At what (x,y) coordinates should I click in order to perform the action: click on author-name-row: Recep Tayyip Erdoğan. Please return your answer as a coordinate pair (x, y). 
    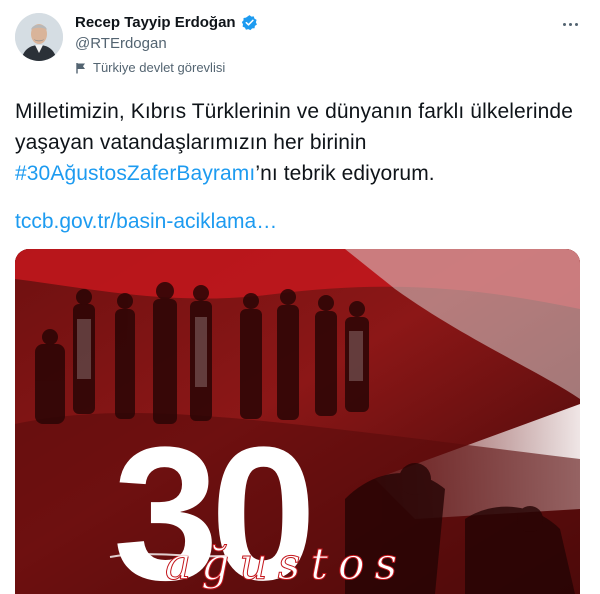
    Looking at the image, I should click on (166, 22).